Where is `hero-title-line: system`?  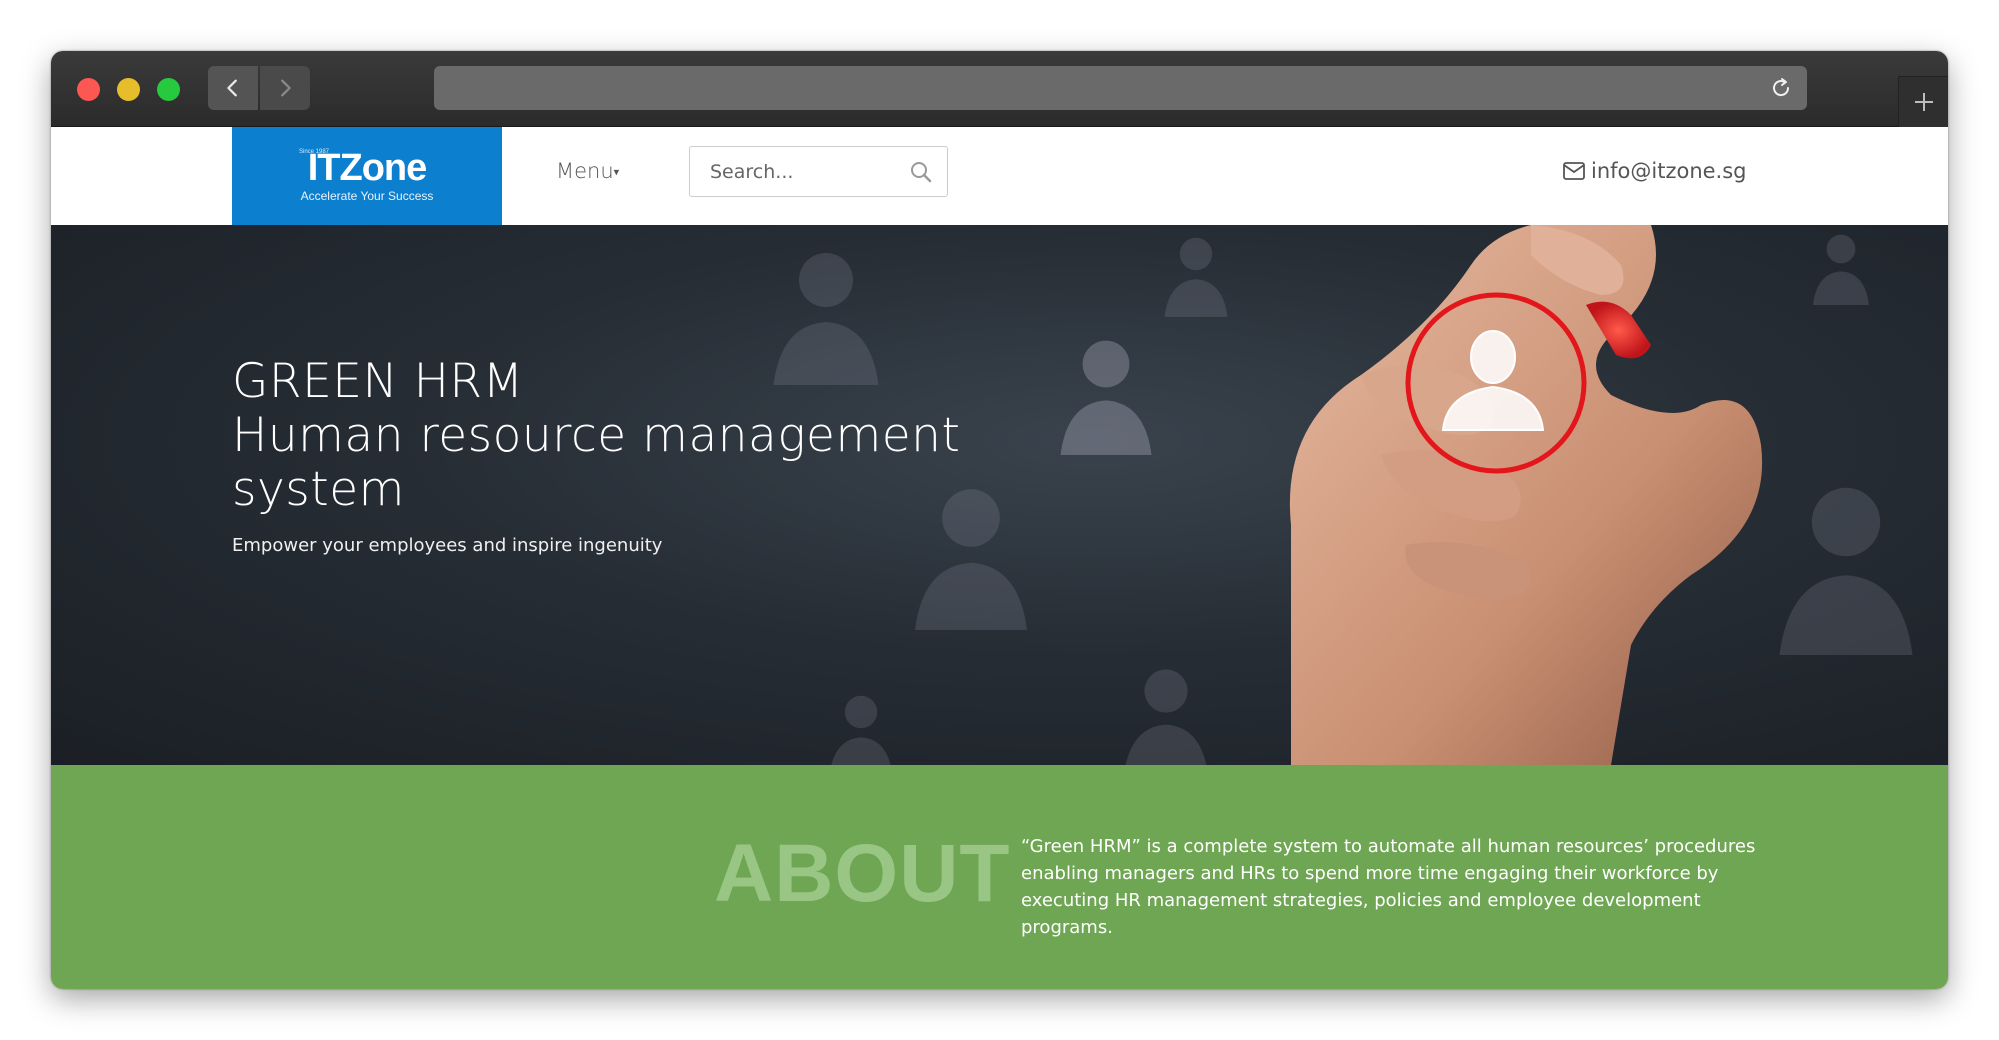
hero-title-line: system is located at coordinates (318, 489).